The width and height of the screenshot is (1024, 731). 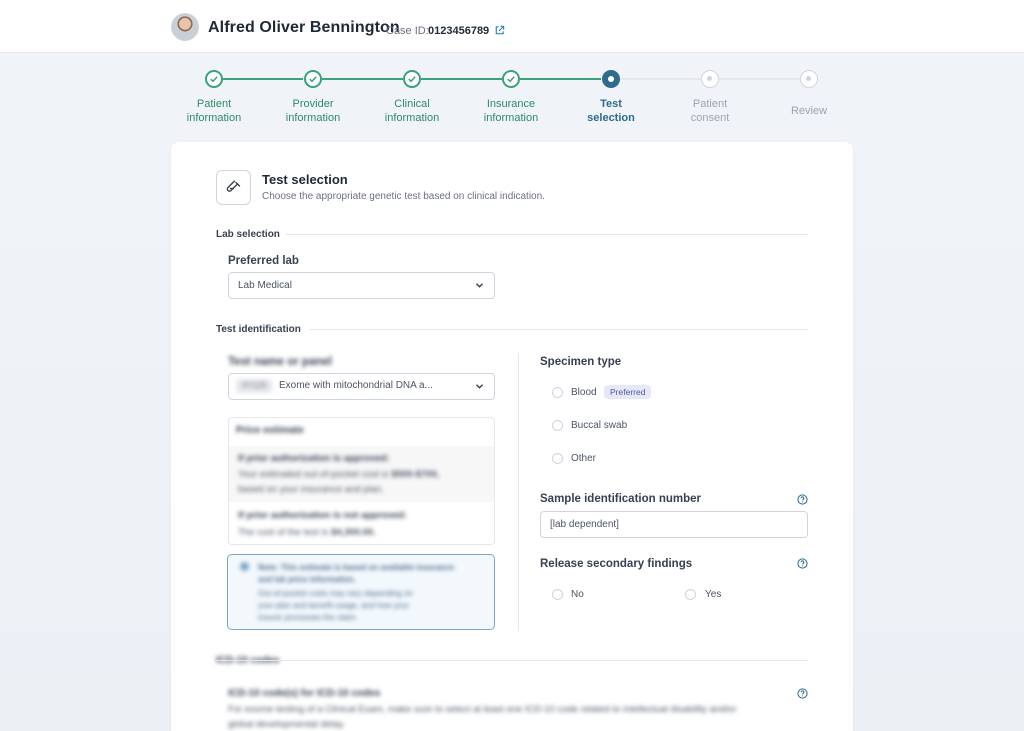 What do you see at coordinates (611, 118) in the screenshot?
I see `step-label-line: selection` at bounding box center [611, 118].